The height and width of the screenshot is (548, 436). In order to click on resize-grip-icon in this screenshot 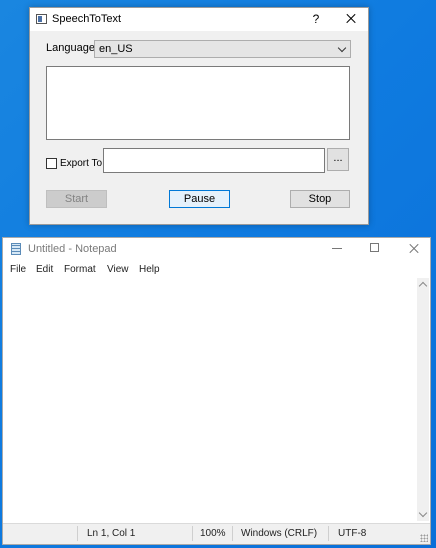, I will do `click(424, 538)`.